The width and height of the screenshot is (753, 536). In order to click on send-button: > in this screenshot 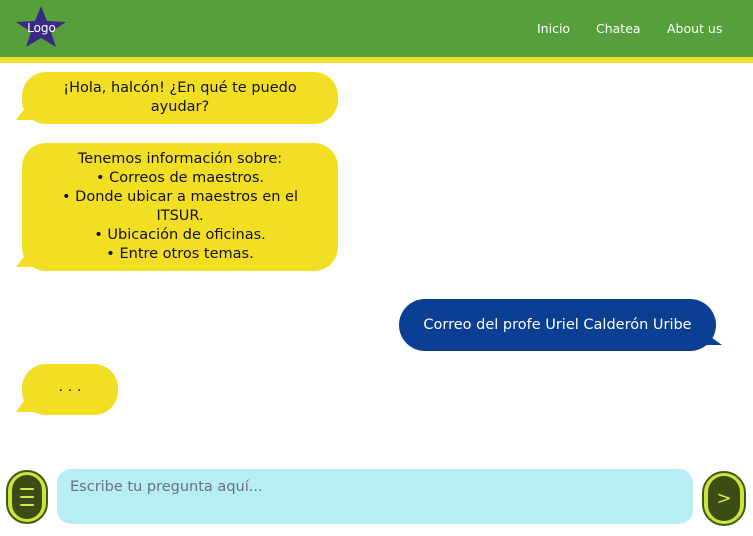, I will do `click(724, 498)`.